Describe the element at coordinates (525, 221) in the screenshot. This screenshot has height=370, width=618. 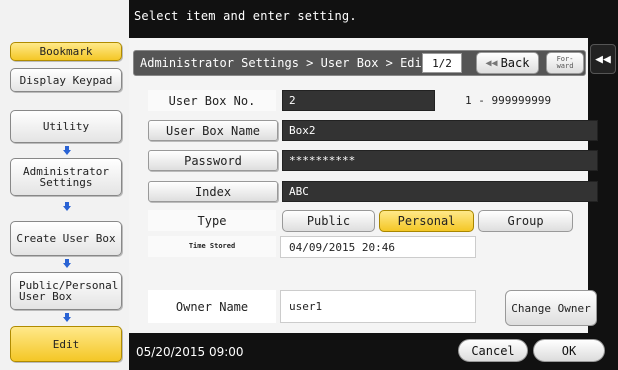
I see `type-group-button: Group` at that location.